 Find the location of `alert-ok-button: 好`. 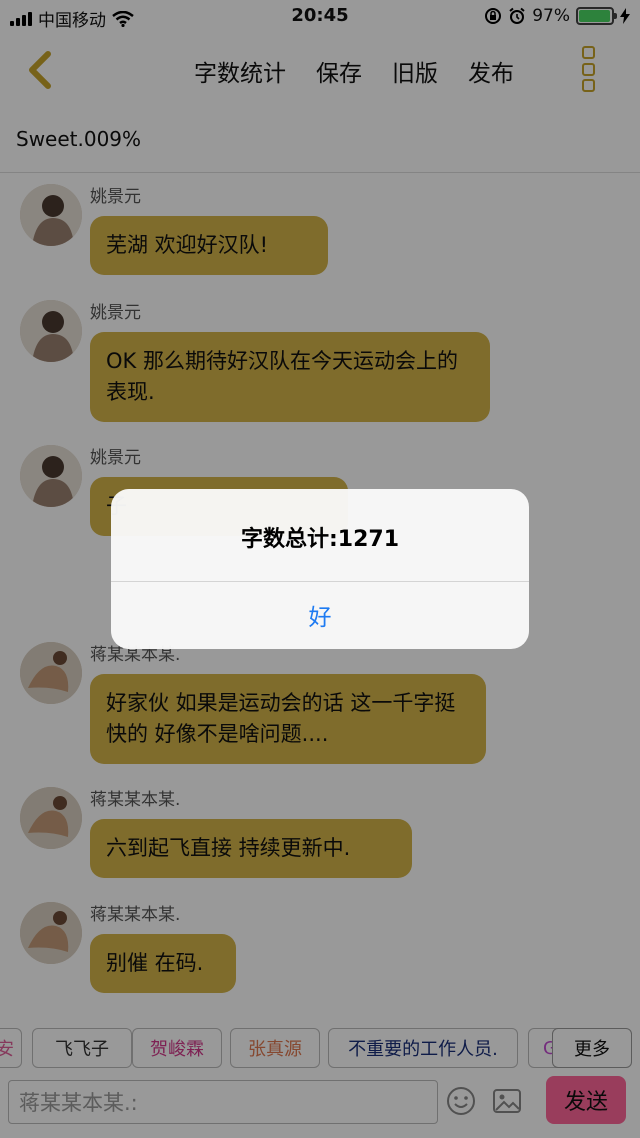

alert-ok-button: 好 is located at coordinates (320, 615).